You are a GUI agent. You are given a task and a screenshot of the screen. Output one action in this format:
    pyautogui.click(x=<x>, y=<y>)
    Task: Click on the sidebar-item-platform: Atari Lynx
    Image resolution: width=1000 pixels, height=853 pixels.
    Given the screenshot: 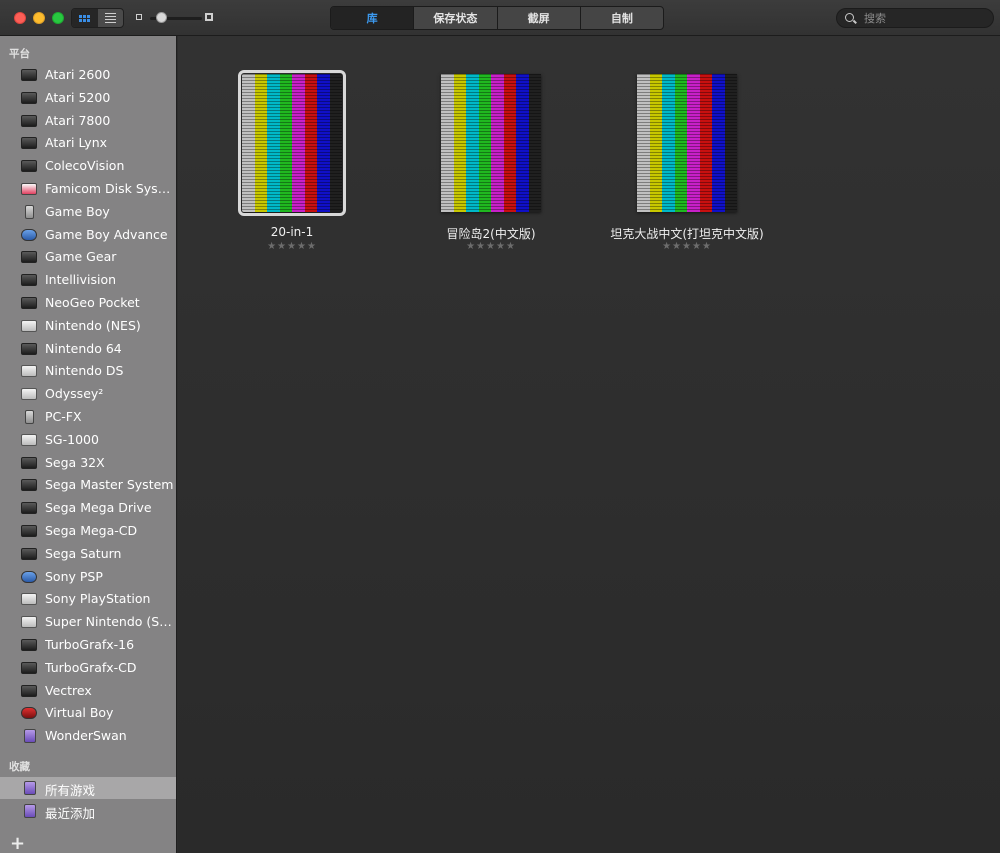 What is the action you would take?
    pyautogui.click(x=88, y=143)
    